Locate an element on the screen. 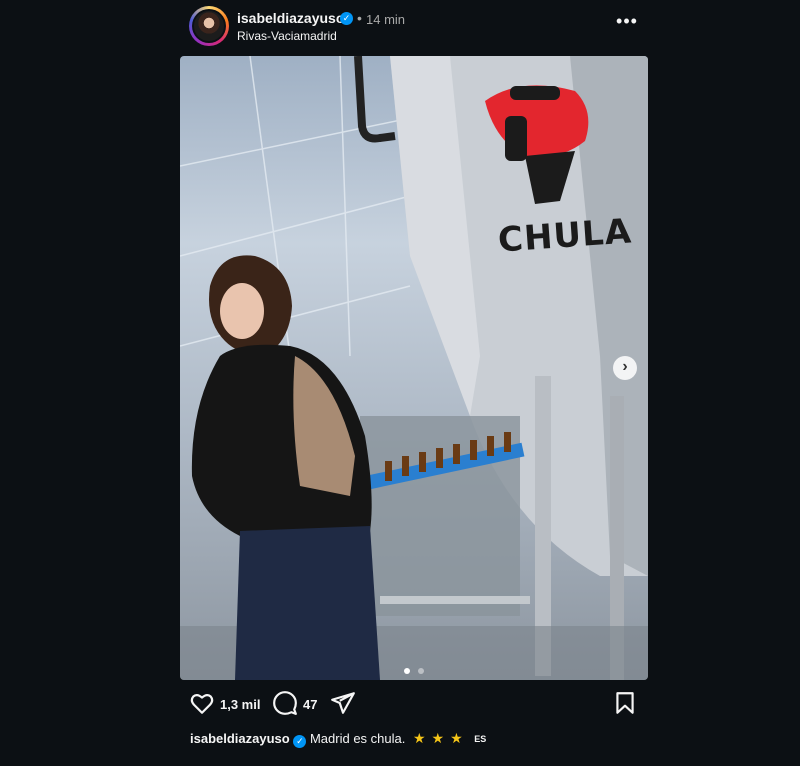  heart-icon is located at coordinates (202, 703).